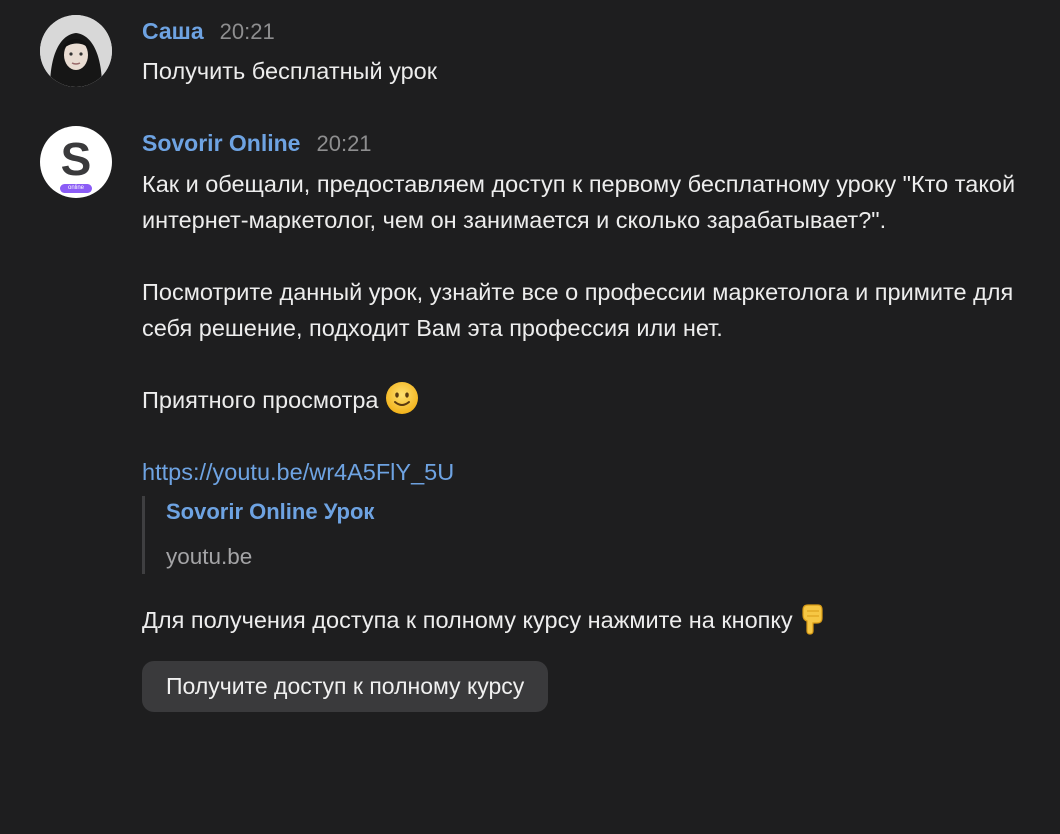 The height and width of the screenshot is (834, 1060). I want to click on avatar-sovorir: S online, so click(76, 162).